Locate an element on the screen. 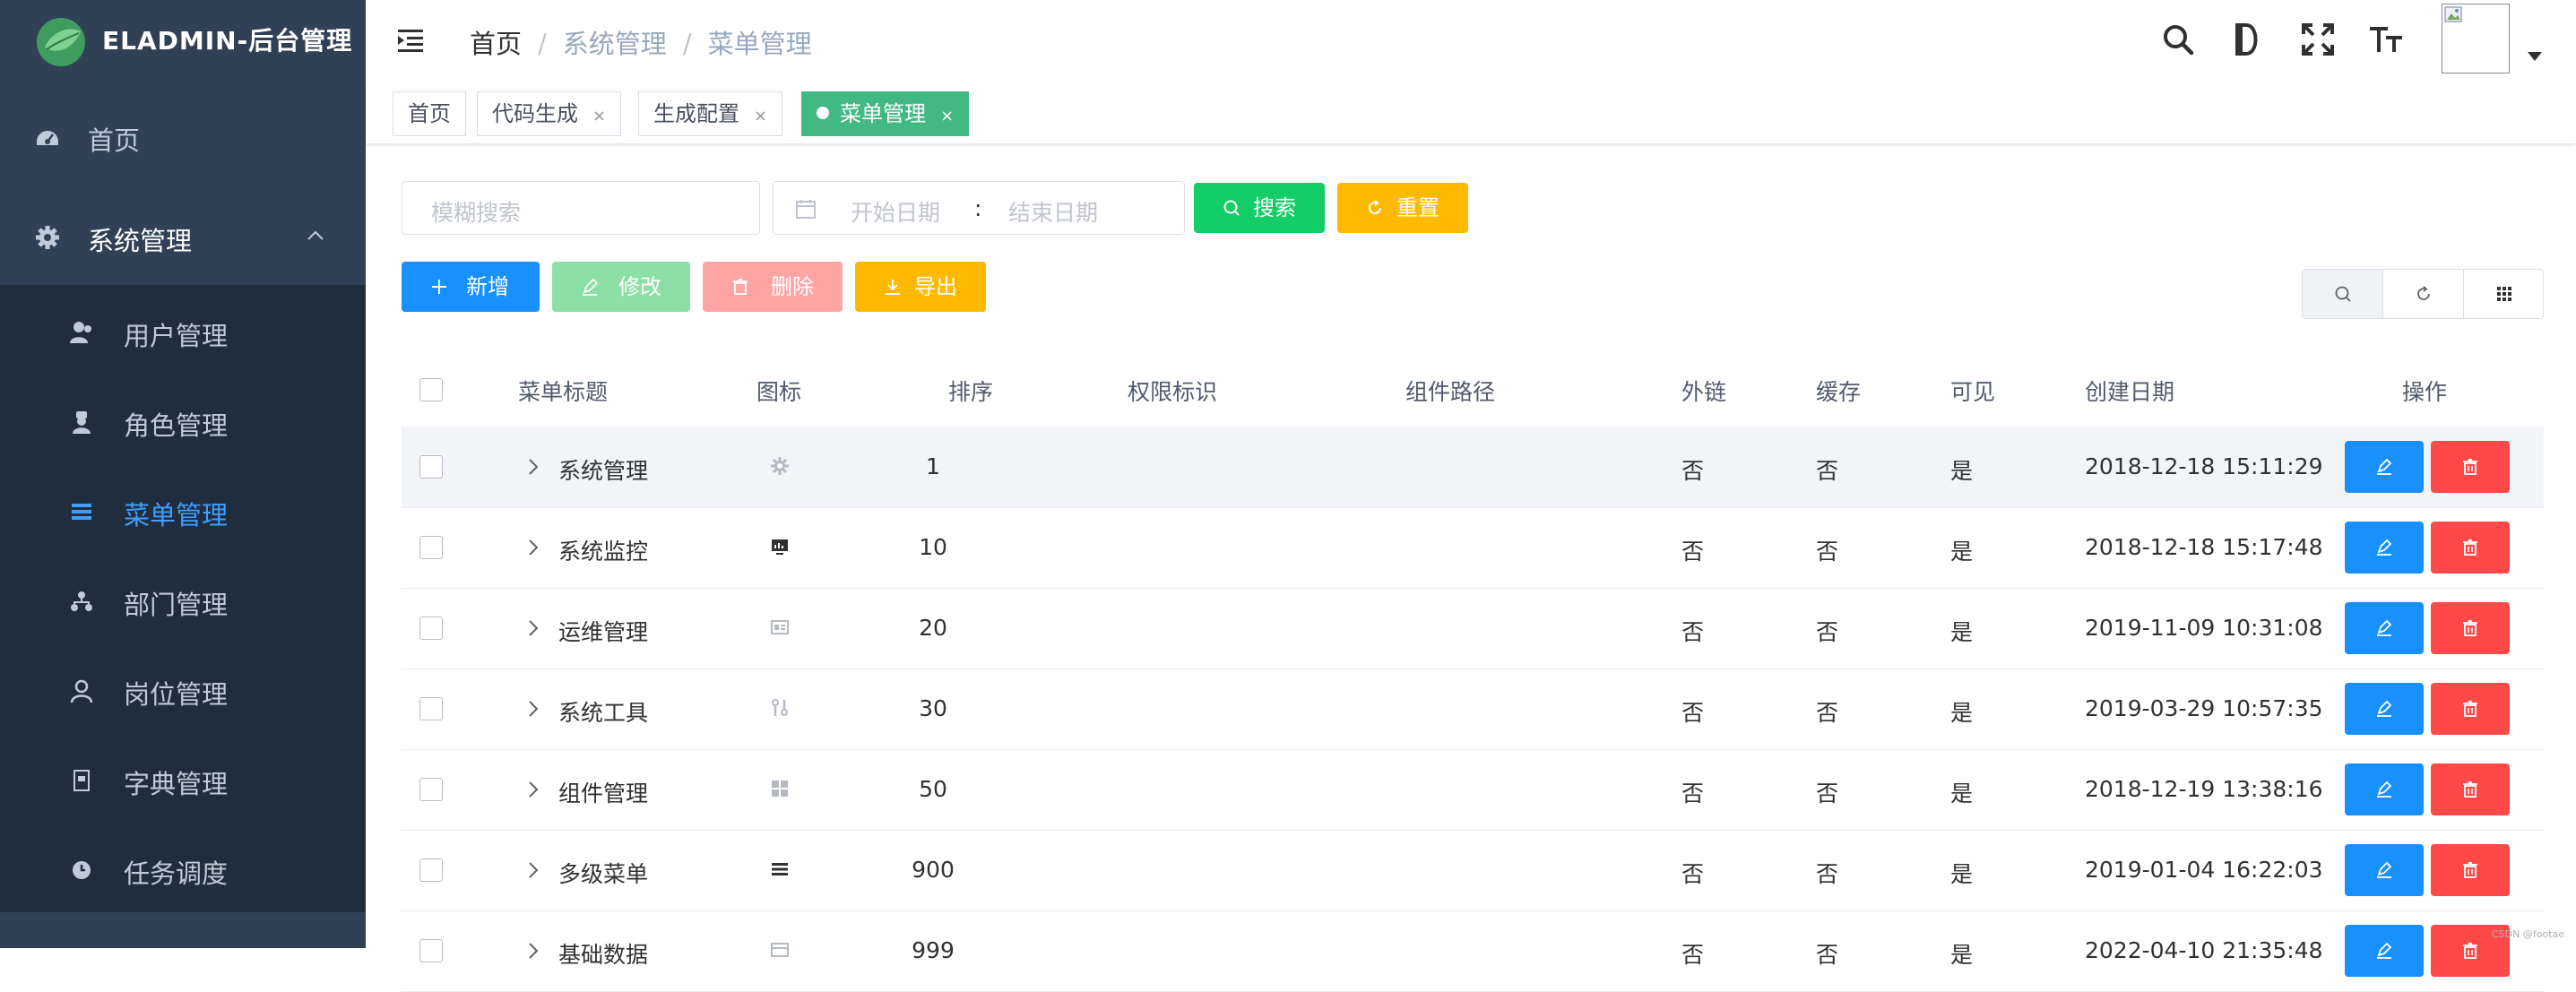 Image resolution: width=2576 pixels, height=992 pixels. add-button-label: 新增 is located at coordinates (487, 286).